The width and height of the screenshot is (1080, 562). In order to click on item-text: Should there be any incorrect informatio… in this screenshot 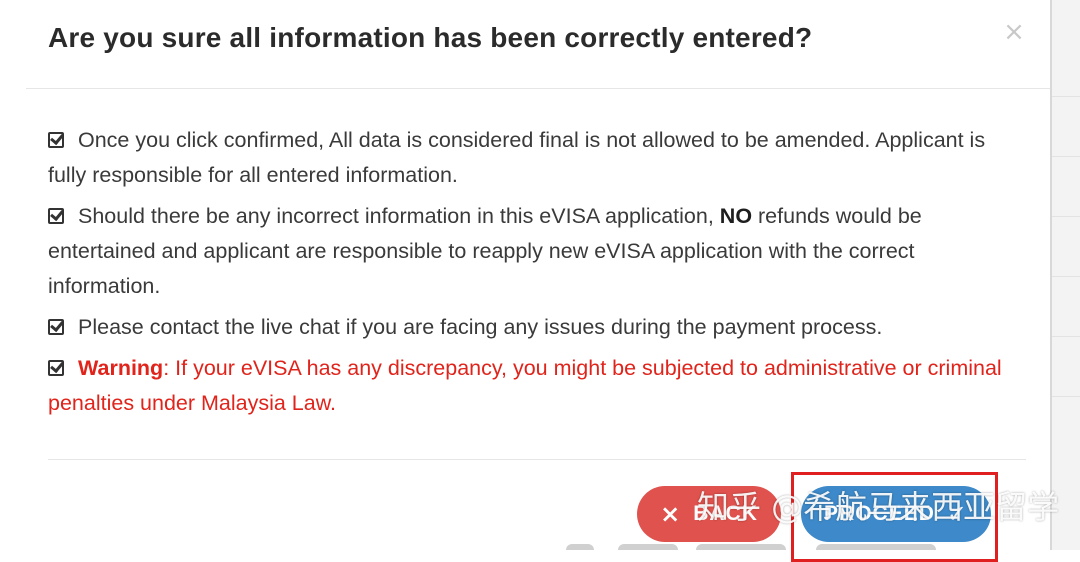, I will do `click(399, 216)`.